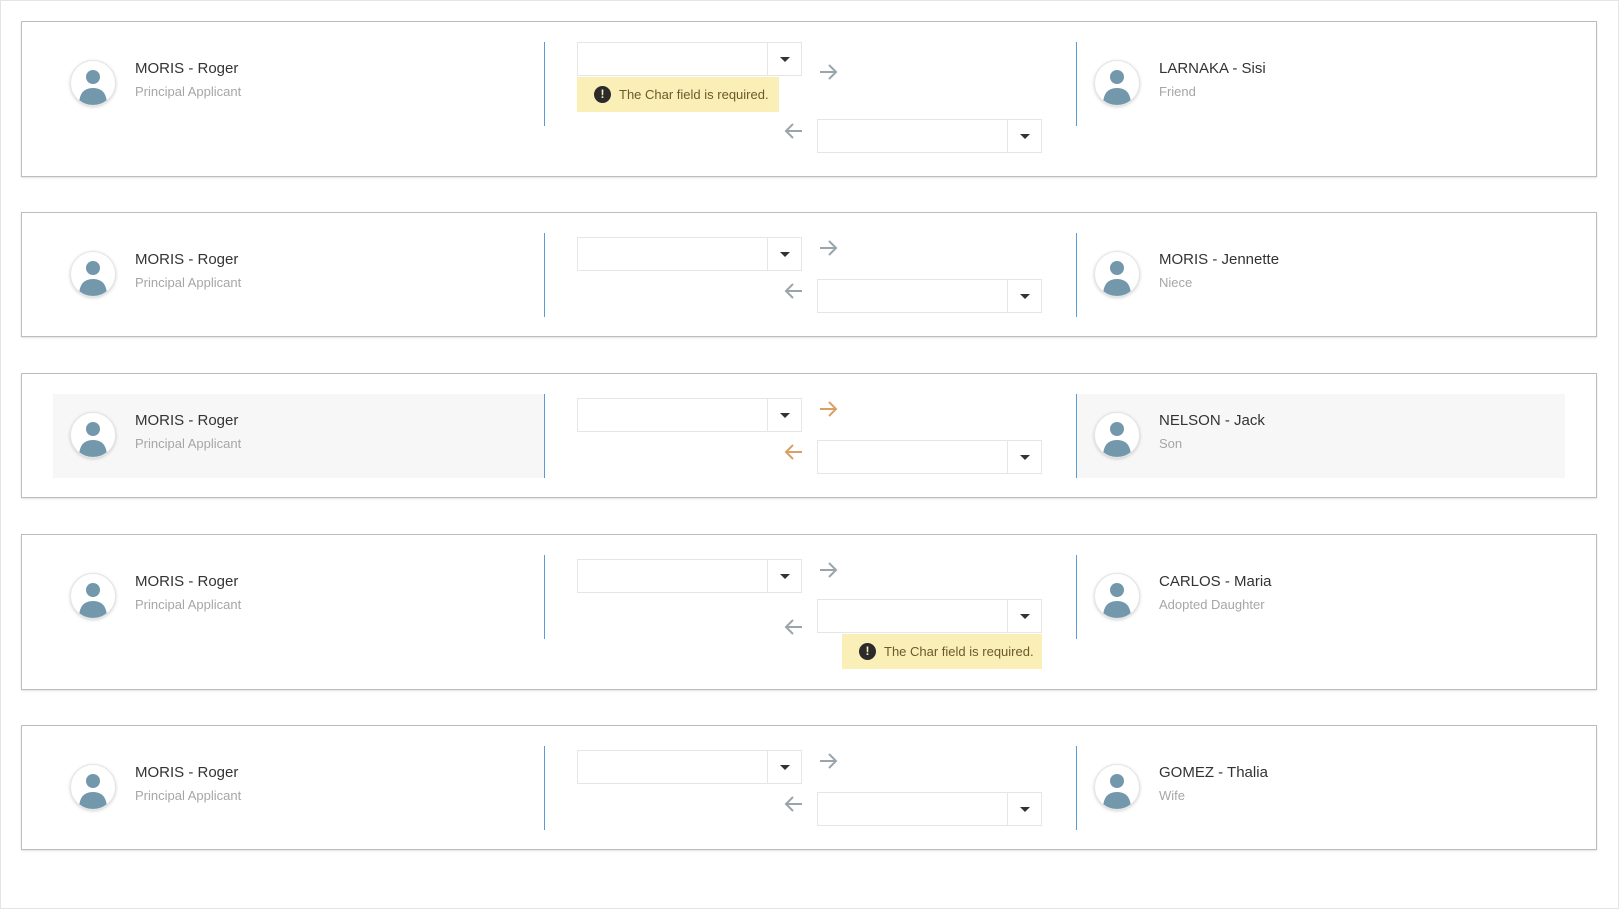 The image size is (1619, 909). I want to click on person-role: Niece, so click(1176, 282).